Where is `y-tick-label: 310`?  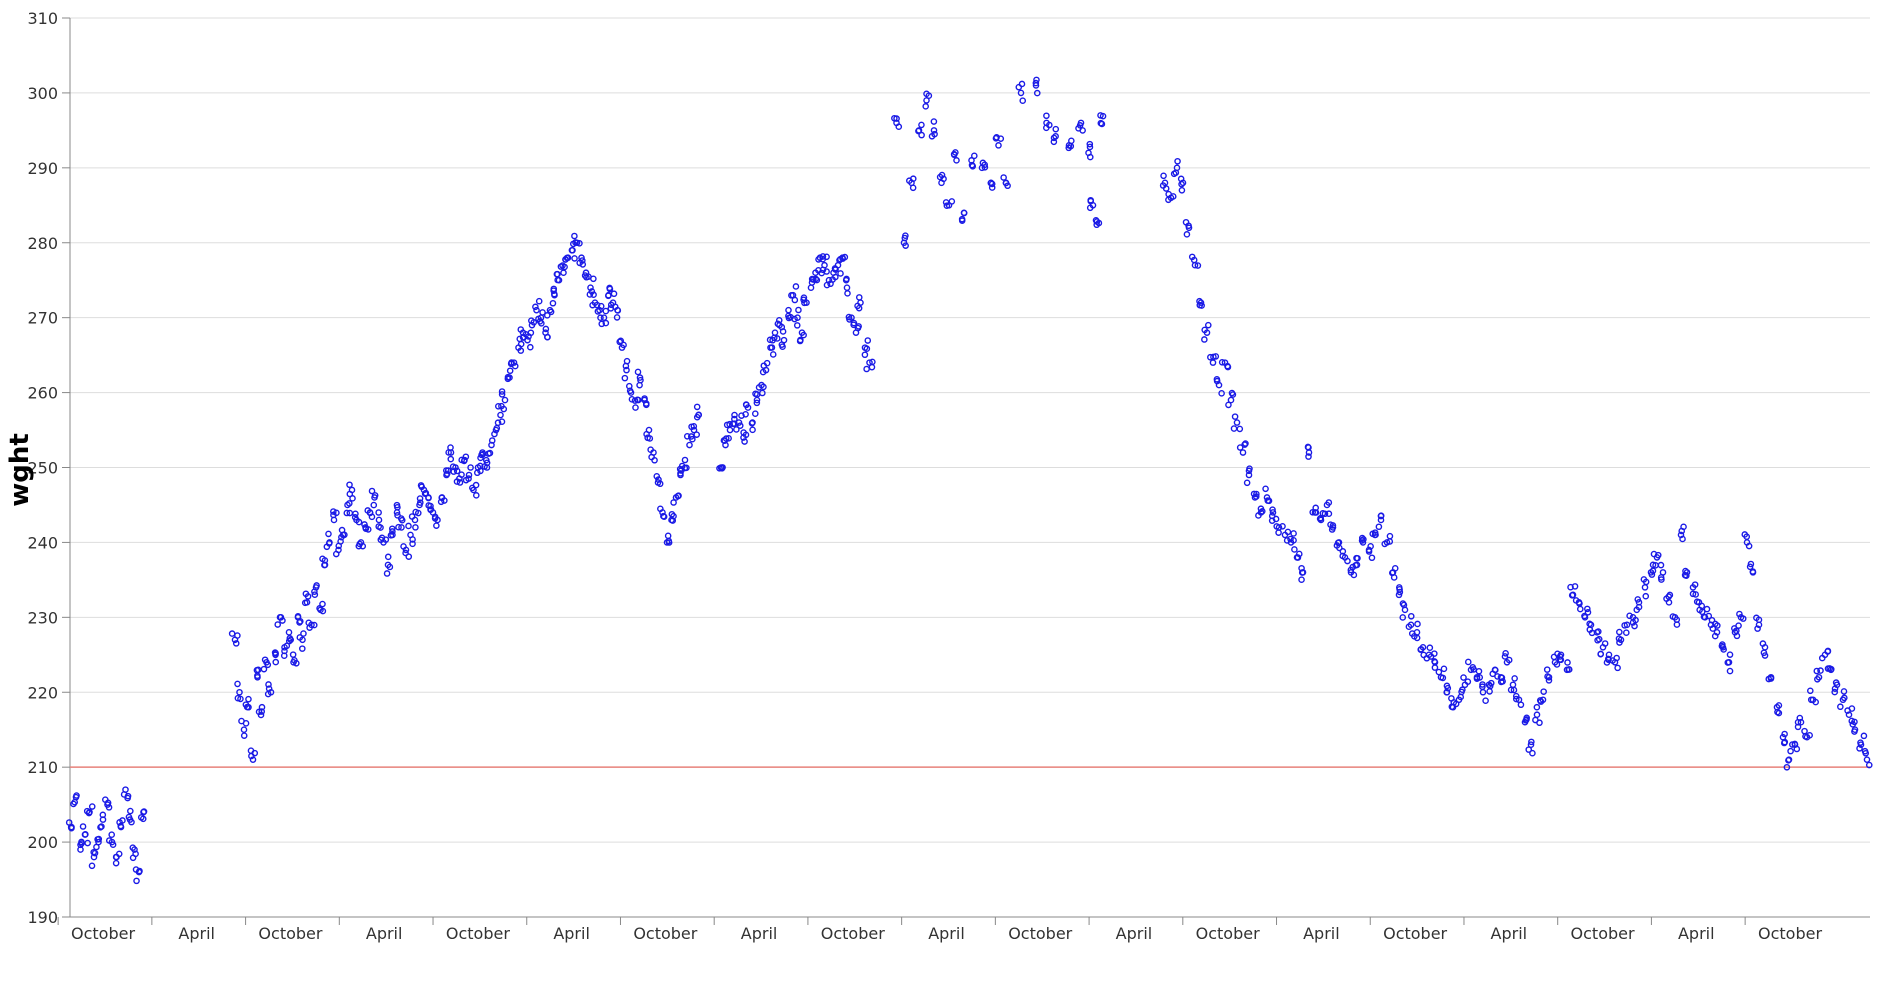 y-tick-label: 310 is located at coordinates (42, 18).